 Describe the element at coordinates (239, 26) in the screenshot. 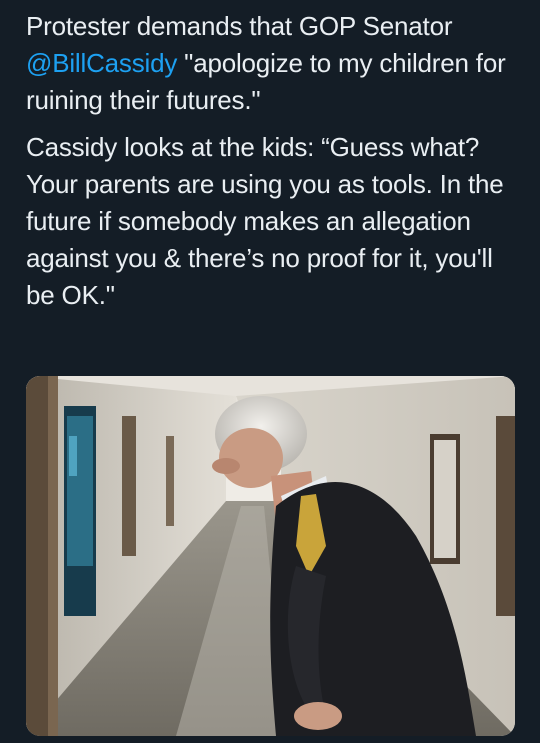

I see `tweet-lead-text: Protester demands that GOP Senator` at that location.